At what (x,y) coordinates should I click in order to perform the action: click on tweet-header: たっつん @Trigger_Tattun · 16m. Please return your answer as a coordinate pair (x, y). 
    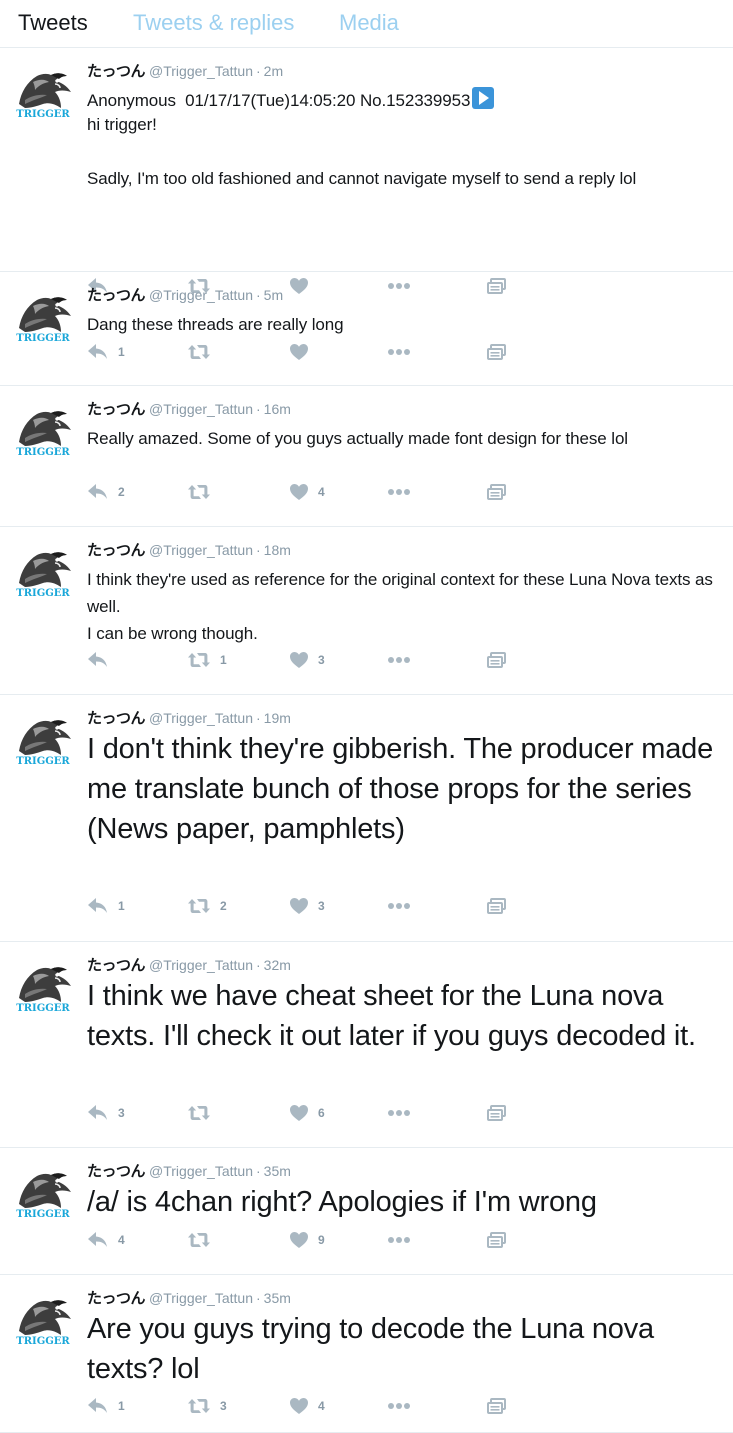
    Looking at the image, I should click on (189, 409).